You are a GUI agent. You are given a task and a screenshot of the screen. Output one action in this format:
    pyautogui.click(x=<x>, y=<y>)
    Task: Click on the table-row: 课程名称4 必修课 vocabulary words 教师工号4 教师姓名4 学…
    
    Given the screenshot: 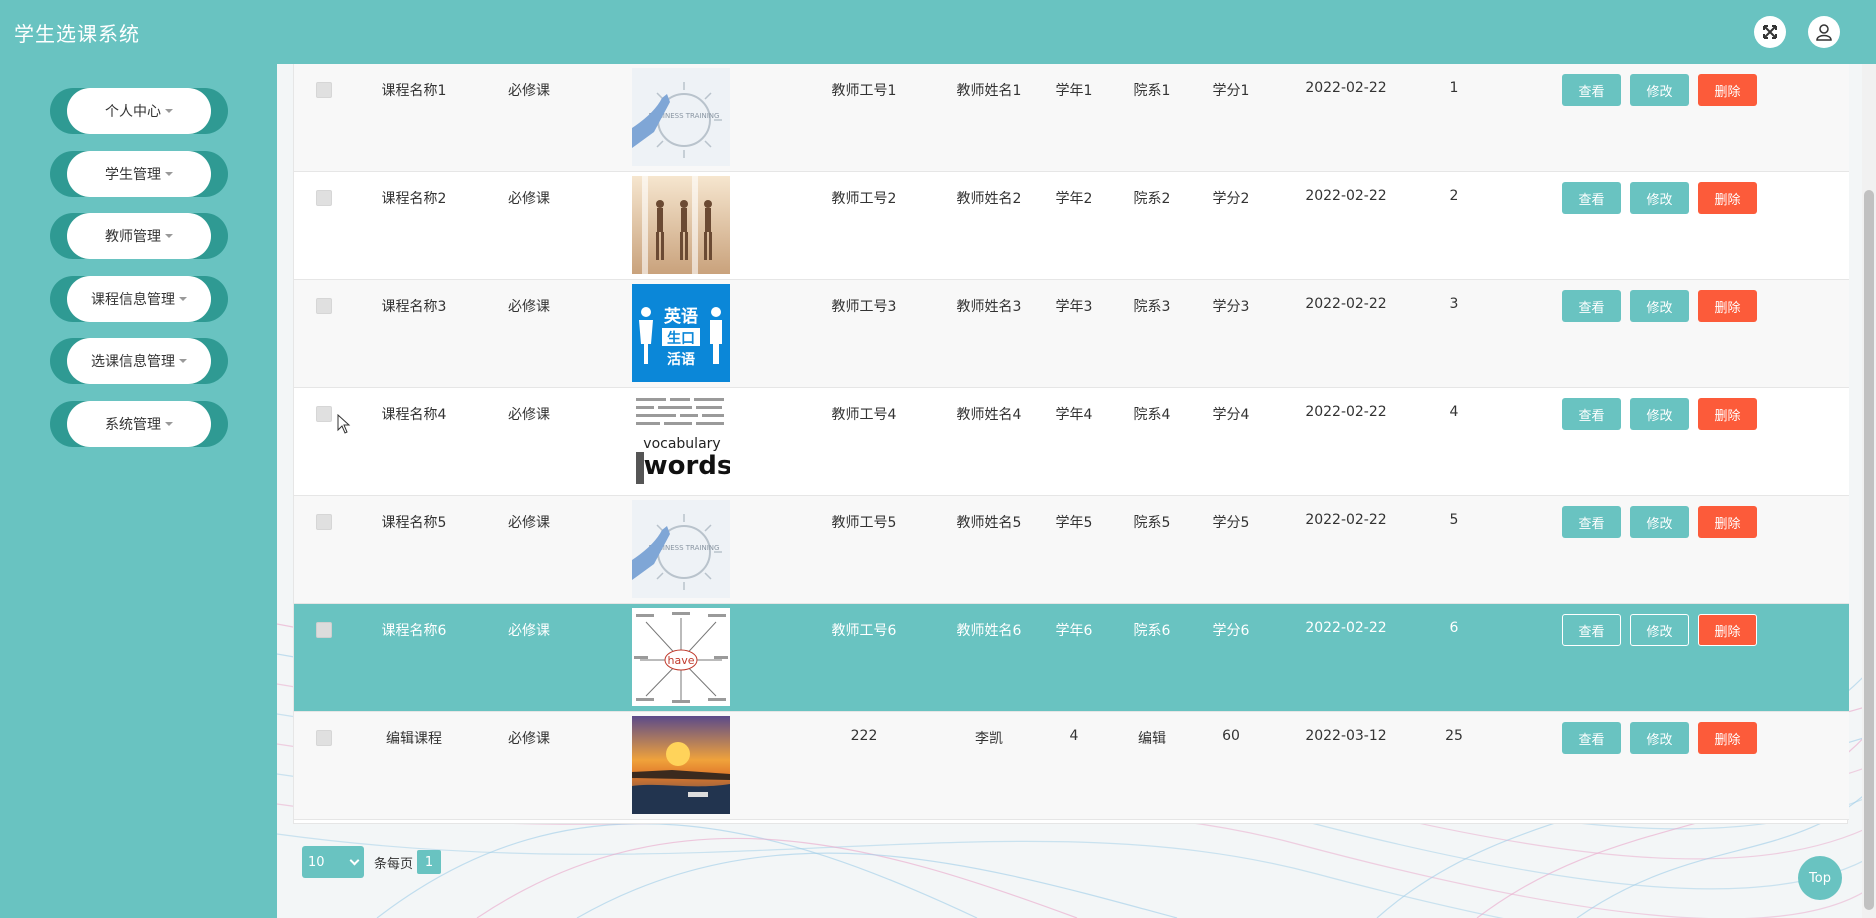 What is the action you would take?
    pyautogui.click(x=1071, y=442)
    